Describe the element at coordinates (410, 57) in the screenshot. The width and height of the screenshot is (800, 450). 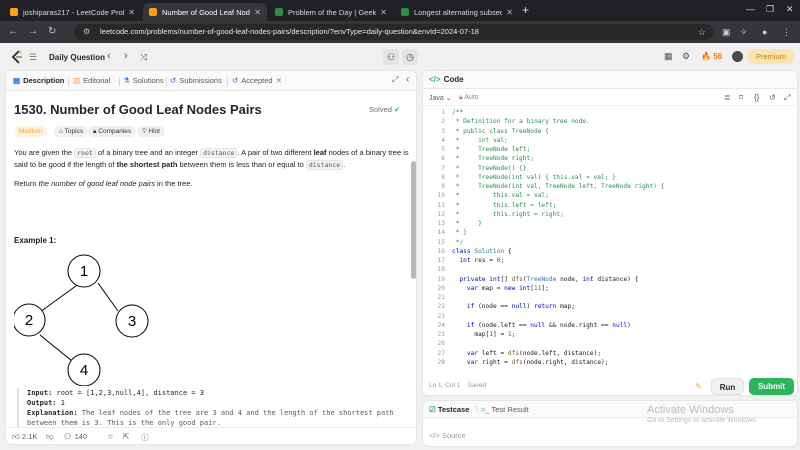
I see `timer-icon: ◷` at that location.